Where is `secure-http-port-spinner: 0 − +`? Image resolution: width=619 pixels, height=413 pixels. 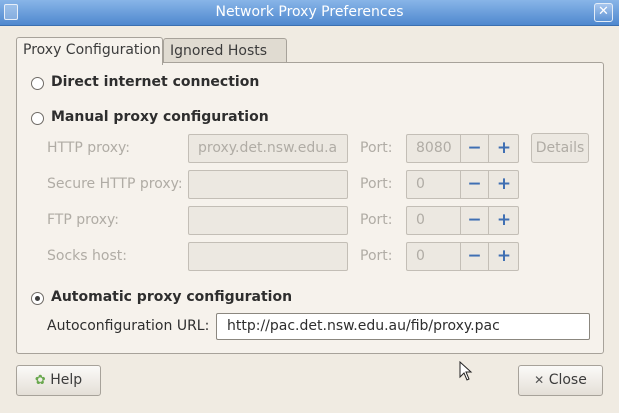 secure-http-port-spinner: 0 − + is located at coordinates (462, 184).